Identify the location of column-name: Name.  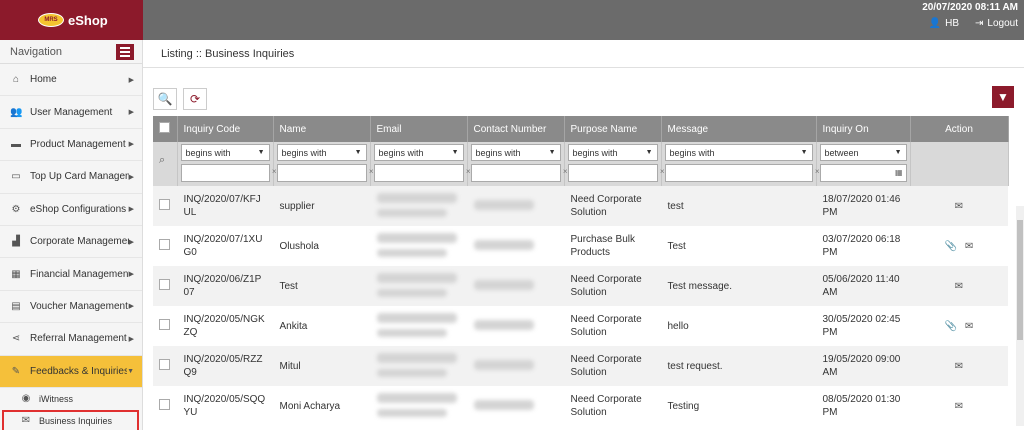
(322, 129).